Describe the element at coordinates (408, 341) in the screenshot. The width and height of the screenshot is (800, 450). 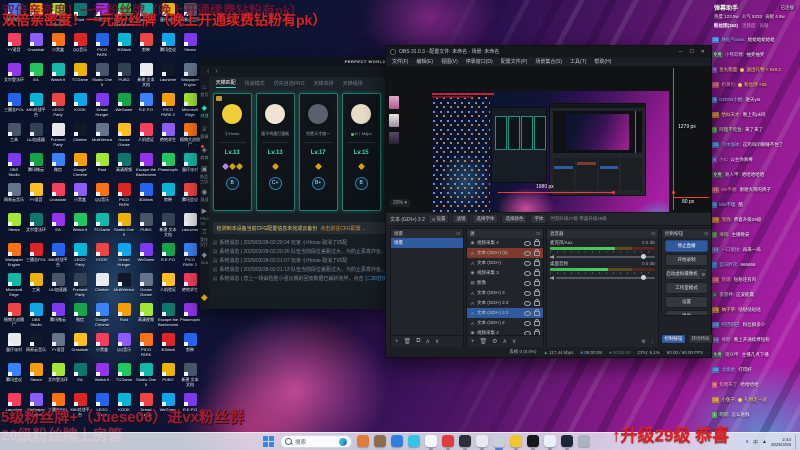
I see `remove-scene-button: 🗑` at that location.